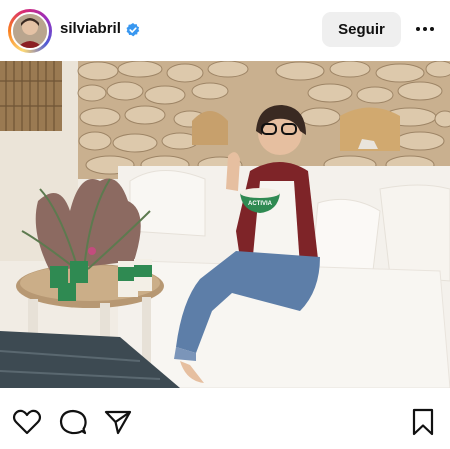 This screenshot has width=450, height=449. What do you see at coordinates (73, 422) in the screenshot?
I see `comment-icon` at bounding box center [73, 422].